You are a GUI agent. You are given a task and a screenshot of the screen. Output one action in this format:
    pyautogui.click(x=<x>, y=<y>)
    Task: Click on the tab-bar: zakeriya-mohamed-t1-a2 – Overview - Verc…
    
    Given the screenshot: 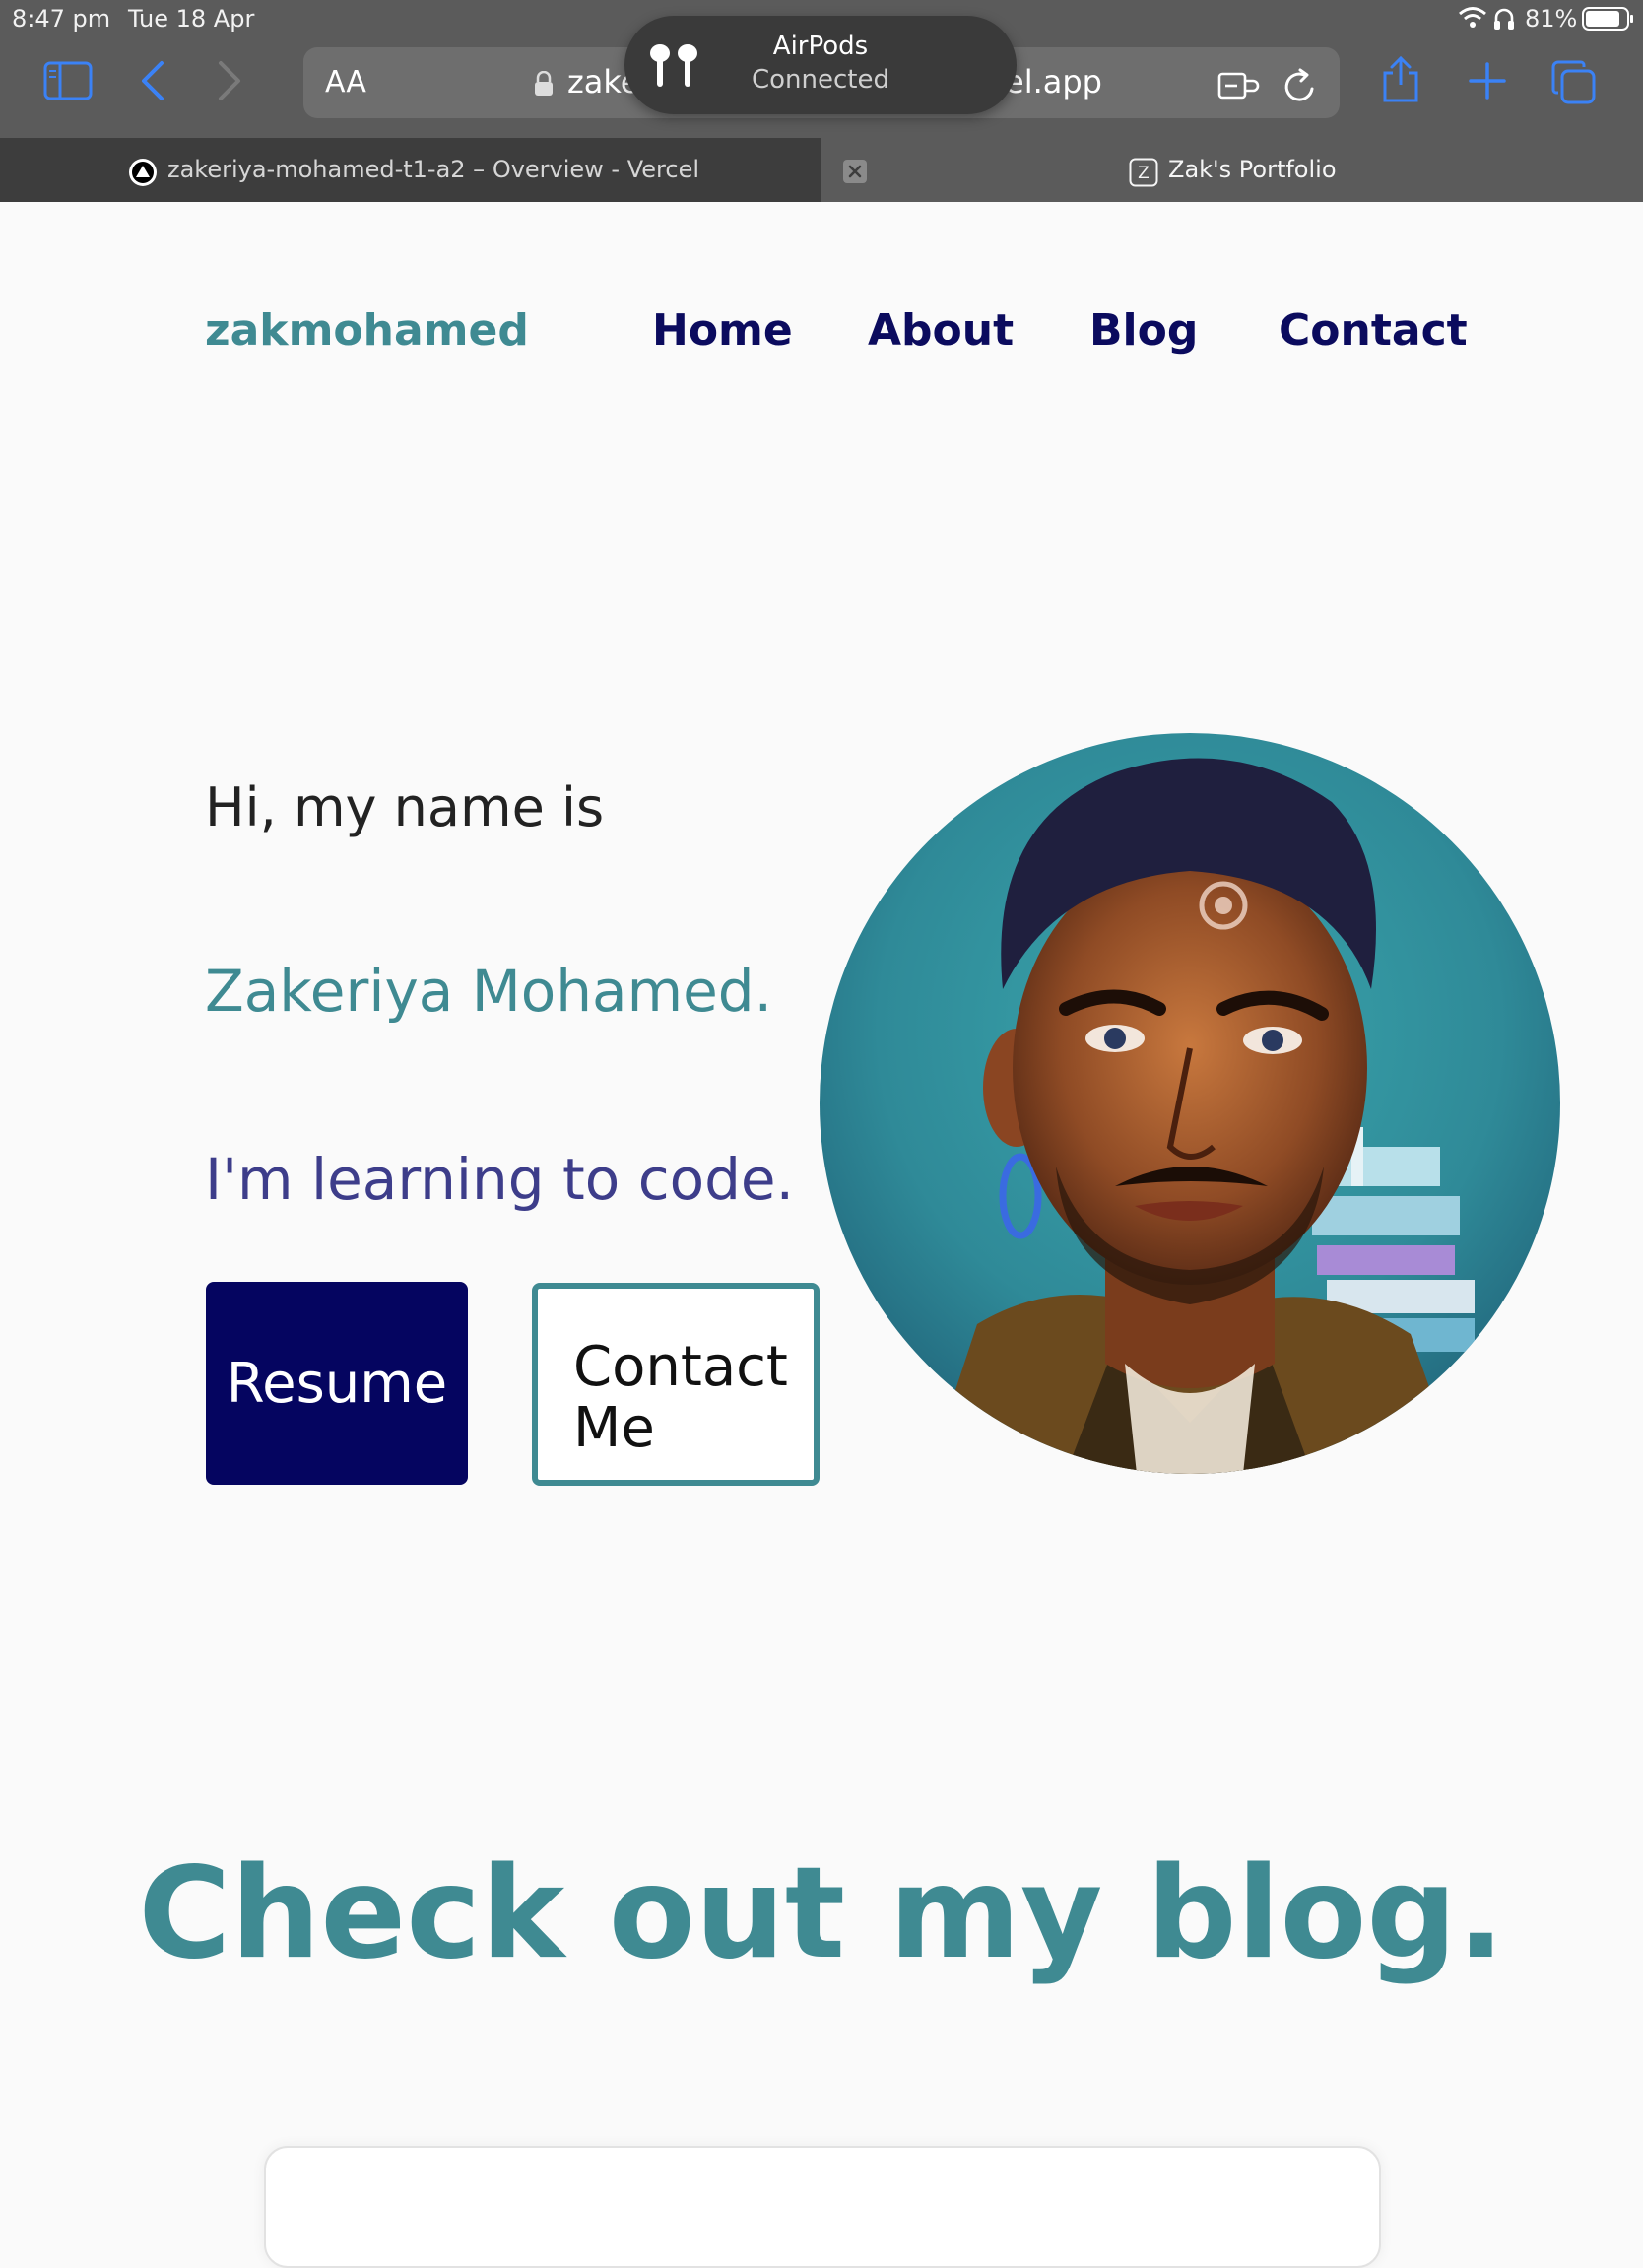 What is the action you would take?
    pyautogui.click(x=821, y=170)
    